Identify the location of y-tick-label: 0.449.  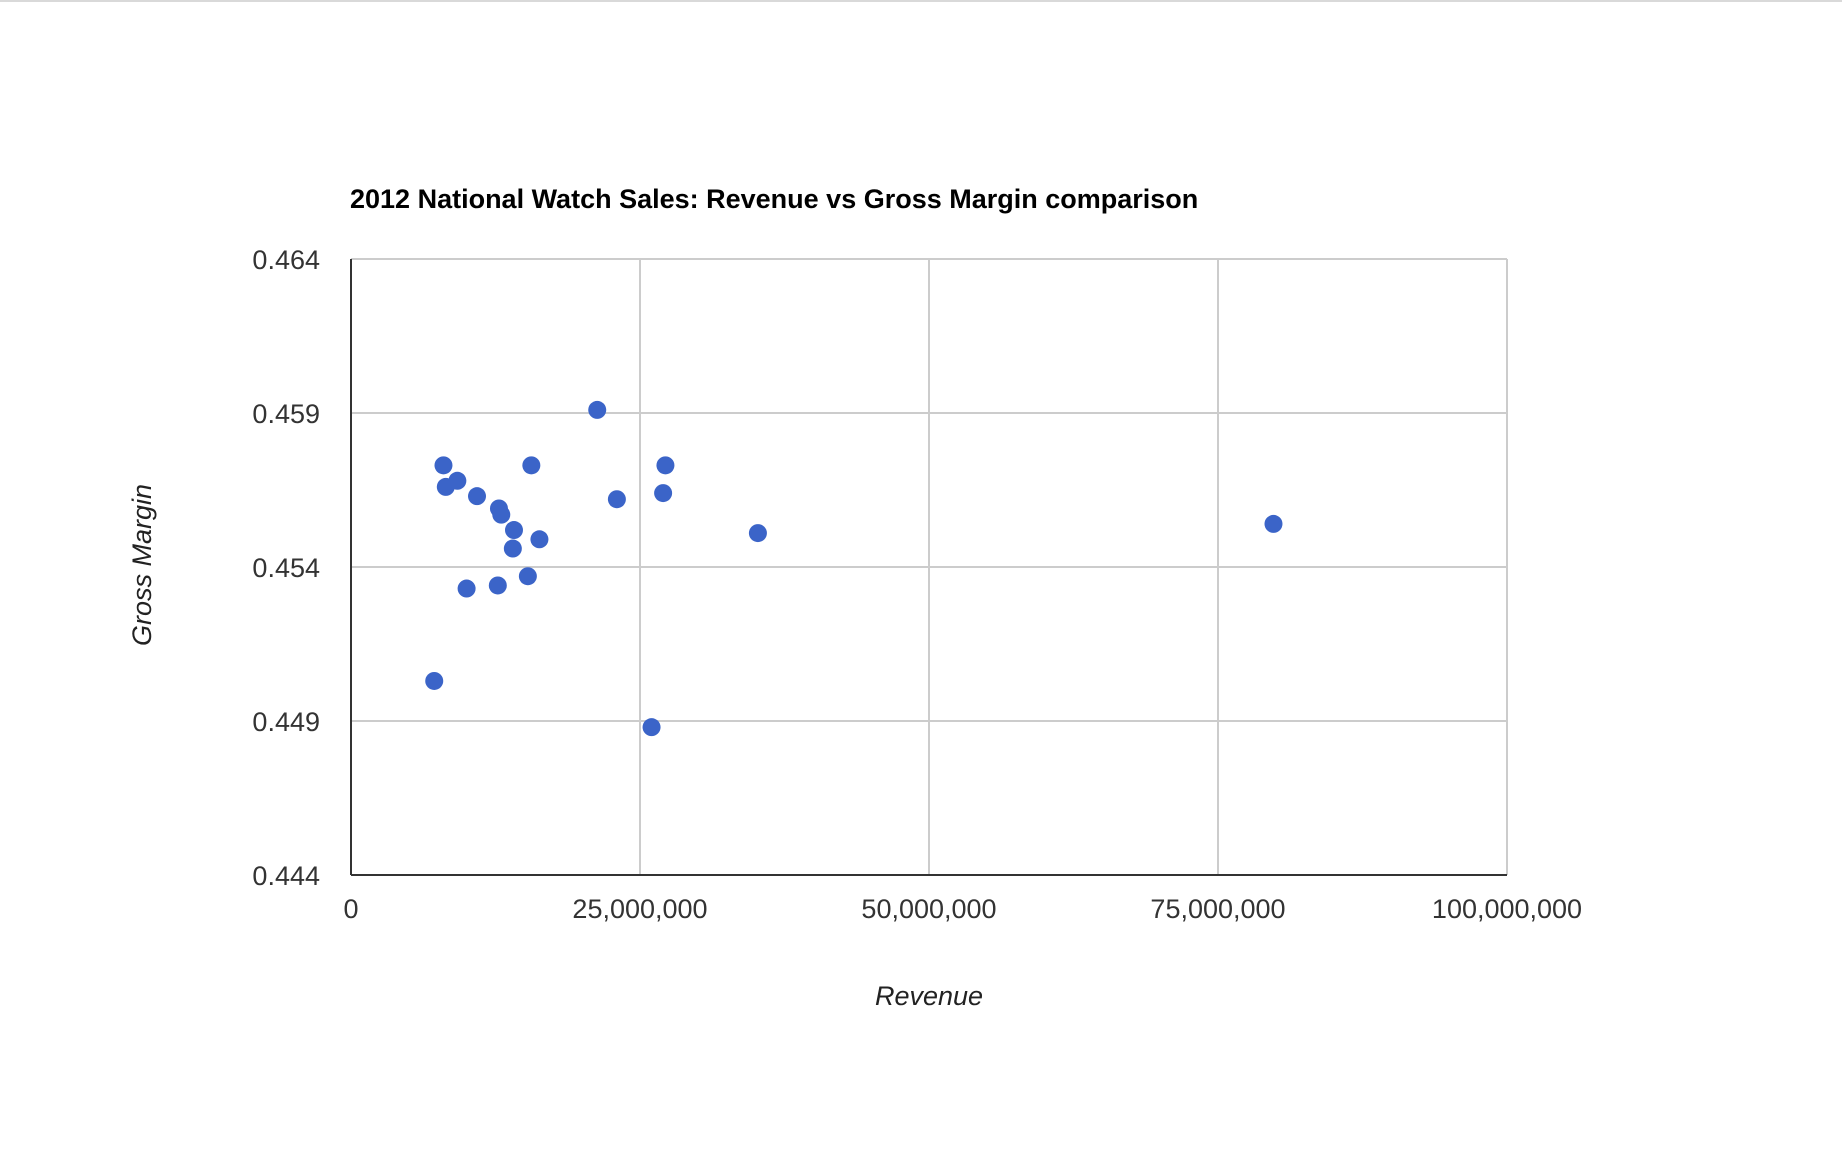
(286, 722).